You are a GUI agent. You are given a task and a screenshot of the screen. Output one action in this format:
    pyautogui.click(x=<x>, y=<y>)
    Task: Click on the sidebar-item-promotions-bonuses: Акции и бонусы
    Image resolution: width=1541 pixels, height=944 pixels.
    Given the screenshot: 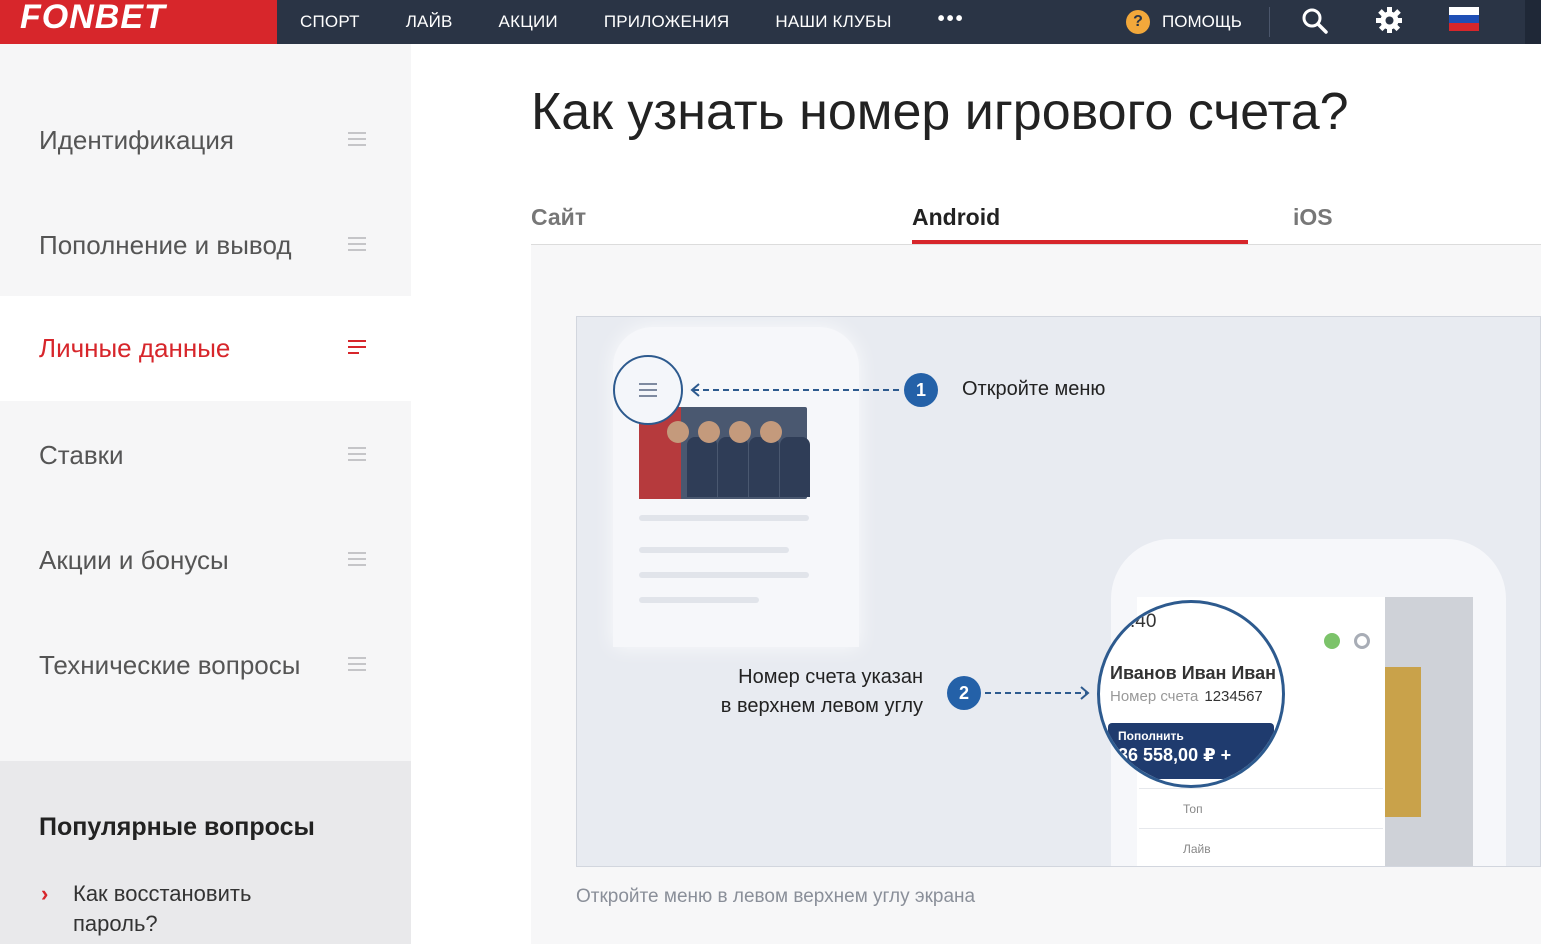 What is the action you would take?
    pyautogui.click(x=205, y=560)
    